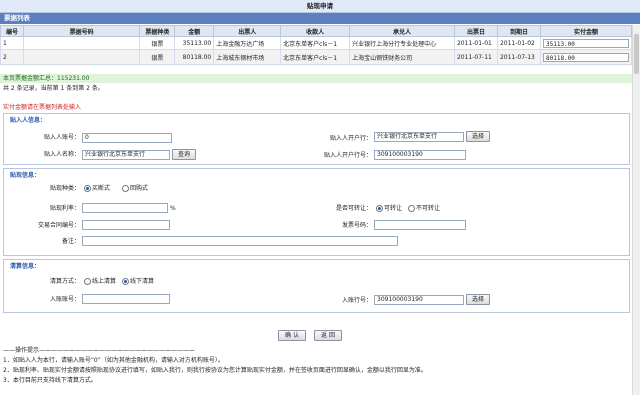  I want to click on bankno-input: 309100003190, so click(420, 155).